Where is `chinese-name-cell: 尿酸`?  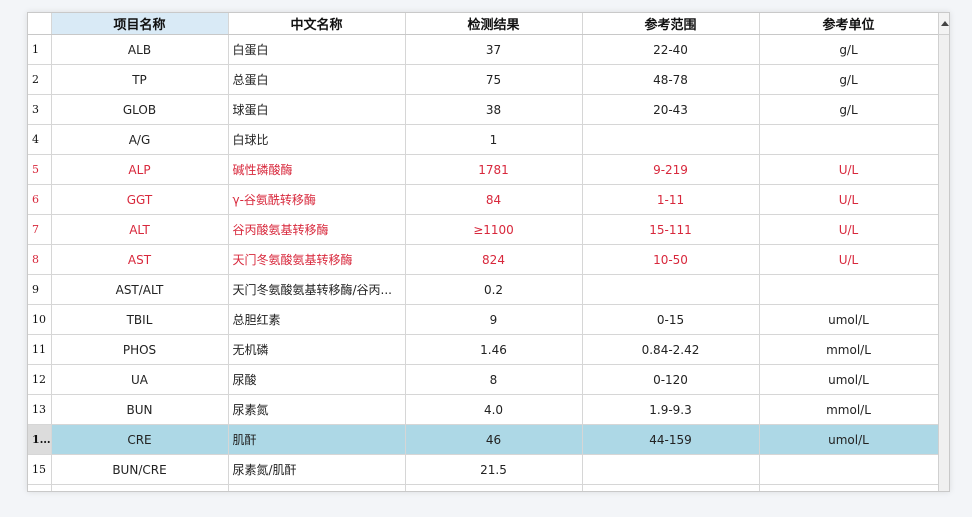 chinese-name-cell: 尿酸 is located at coordinates (317, 379).